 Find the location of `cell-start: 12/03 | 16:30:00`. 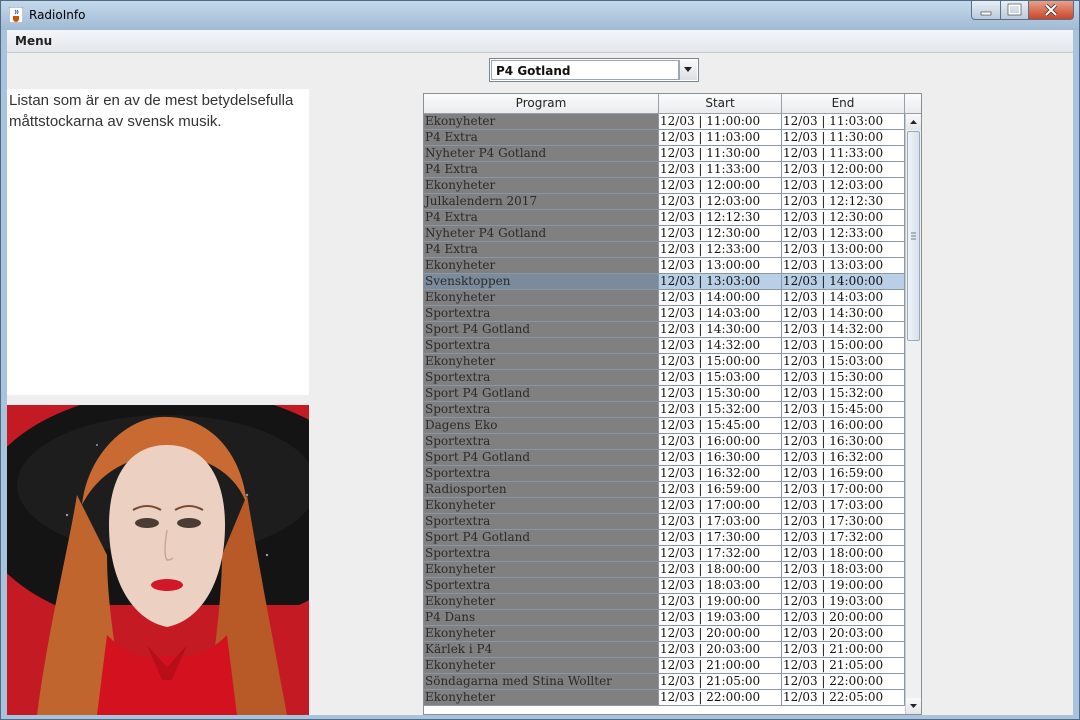

cell-start: 12/03 | 16:30:00 is located at coordinates (720, 458).